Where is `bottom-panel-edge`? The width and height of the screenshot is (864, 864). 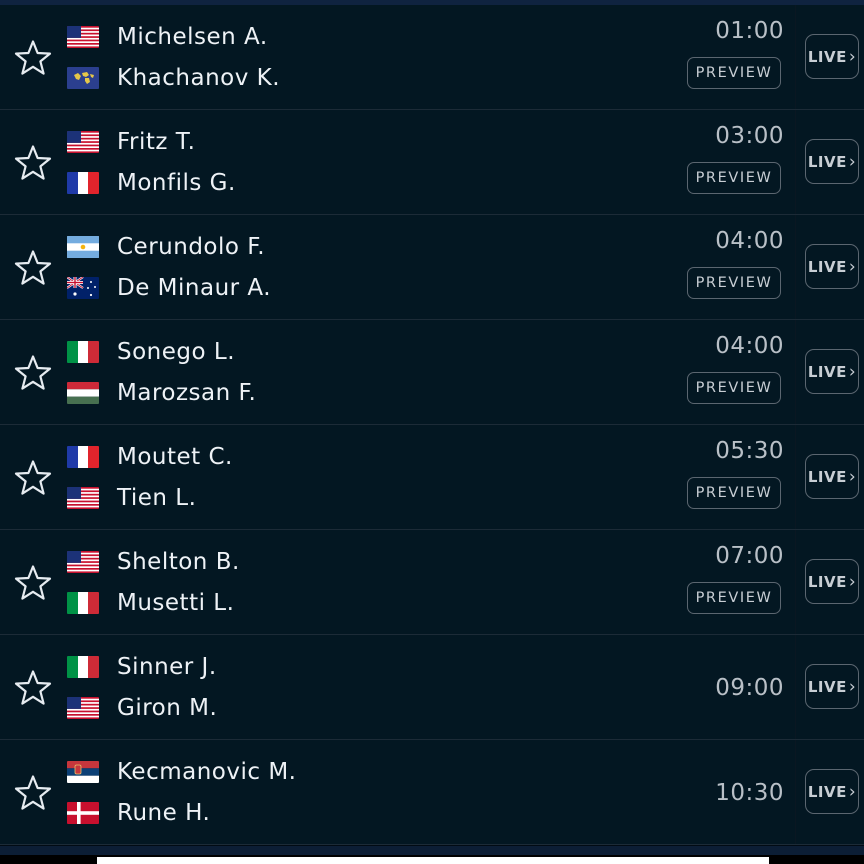 bottom-panel-edge is located at coordinates (433, 860).